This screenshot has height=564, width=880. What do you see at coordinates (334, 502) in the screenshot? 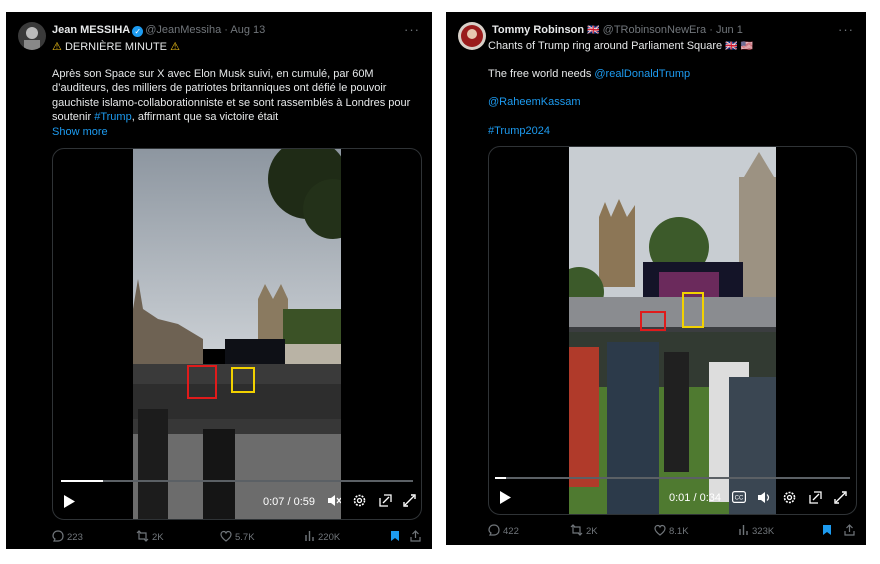
I see `mute-icon` at bounding box center [334, 502].